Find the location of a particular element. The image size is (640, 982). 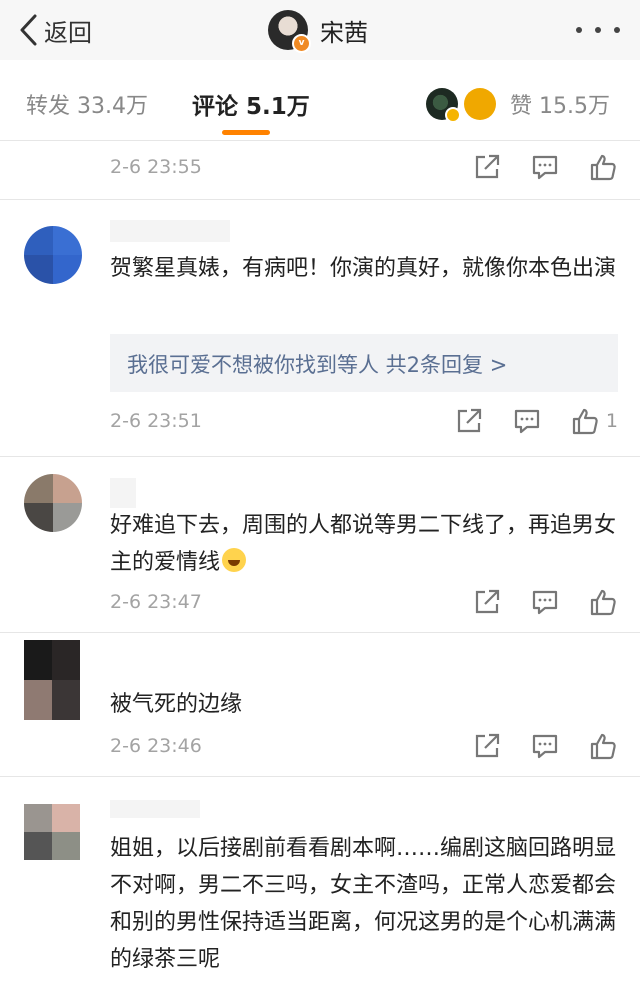

like-count: 1 is located at coordinates (611, 421).